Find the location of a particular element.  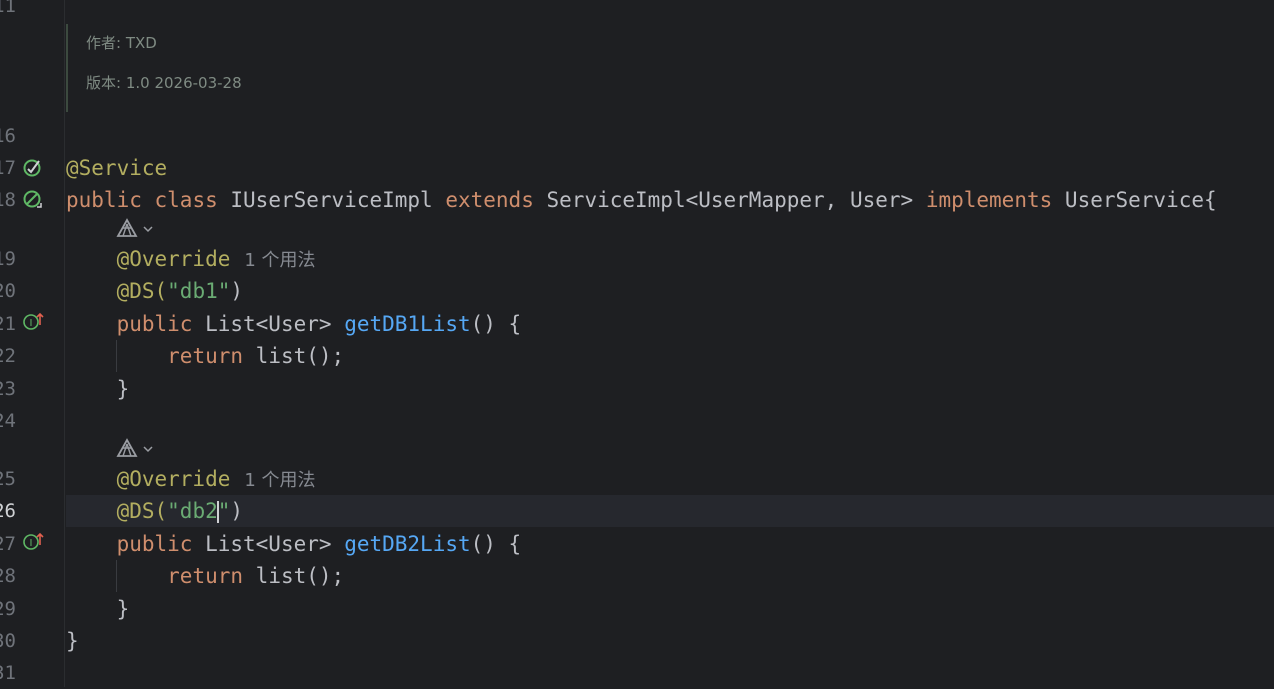

code-line: @Service is located at coordinates (670, 168).